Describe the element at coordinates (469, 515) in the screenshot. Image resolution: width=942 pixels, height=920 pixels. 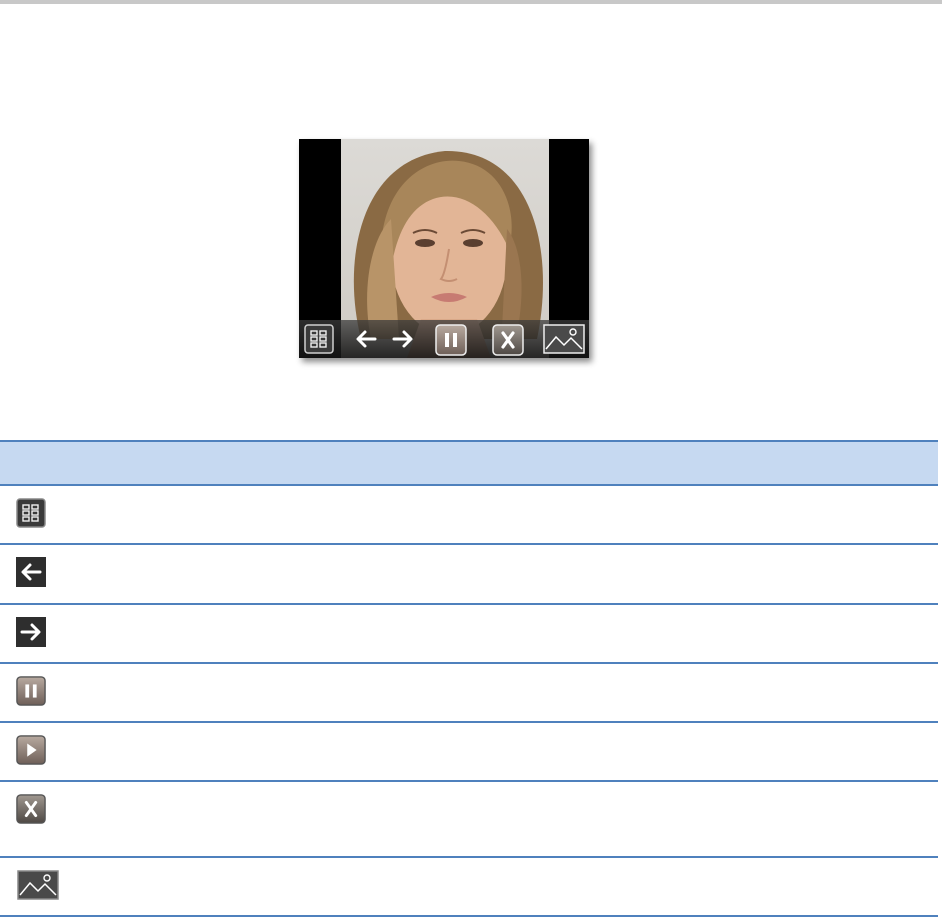
I see `legend-row-thumbnails` at that location.